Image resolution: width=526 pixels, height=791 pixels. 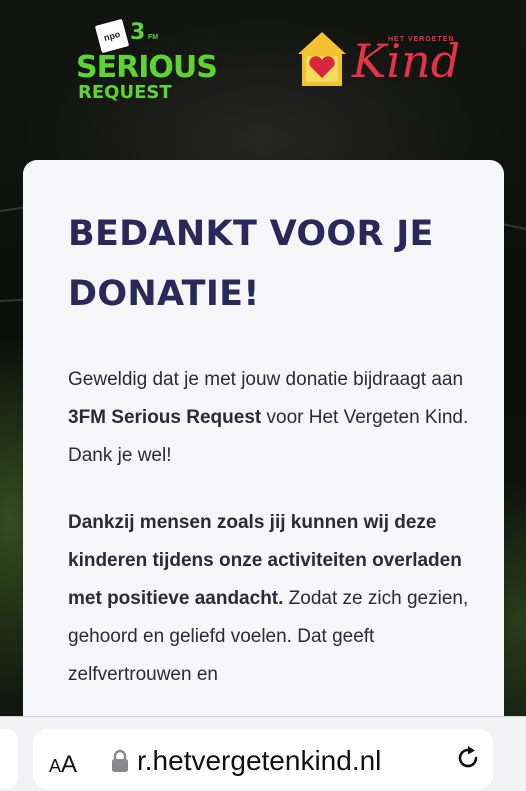 I want to click on het-vergeten-kind-logo: Kind HET VERGETEN, so click(x=381, y=62).